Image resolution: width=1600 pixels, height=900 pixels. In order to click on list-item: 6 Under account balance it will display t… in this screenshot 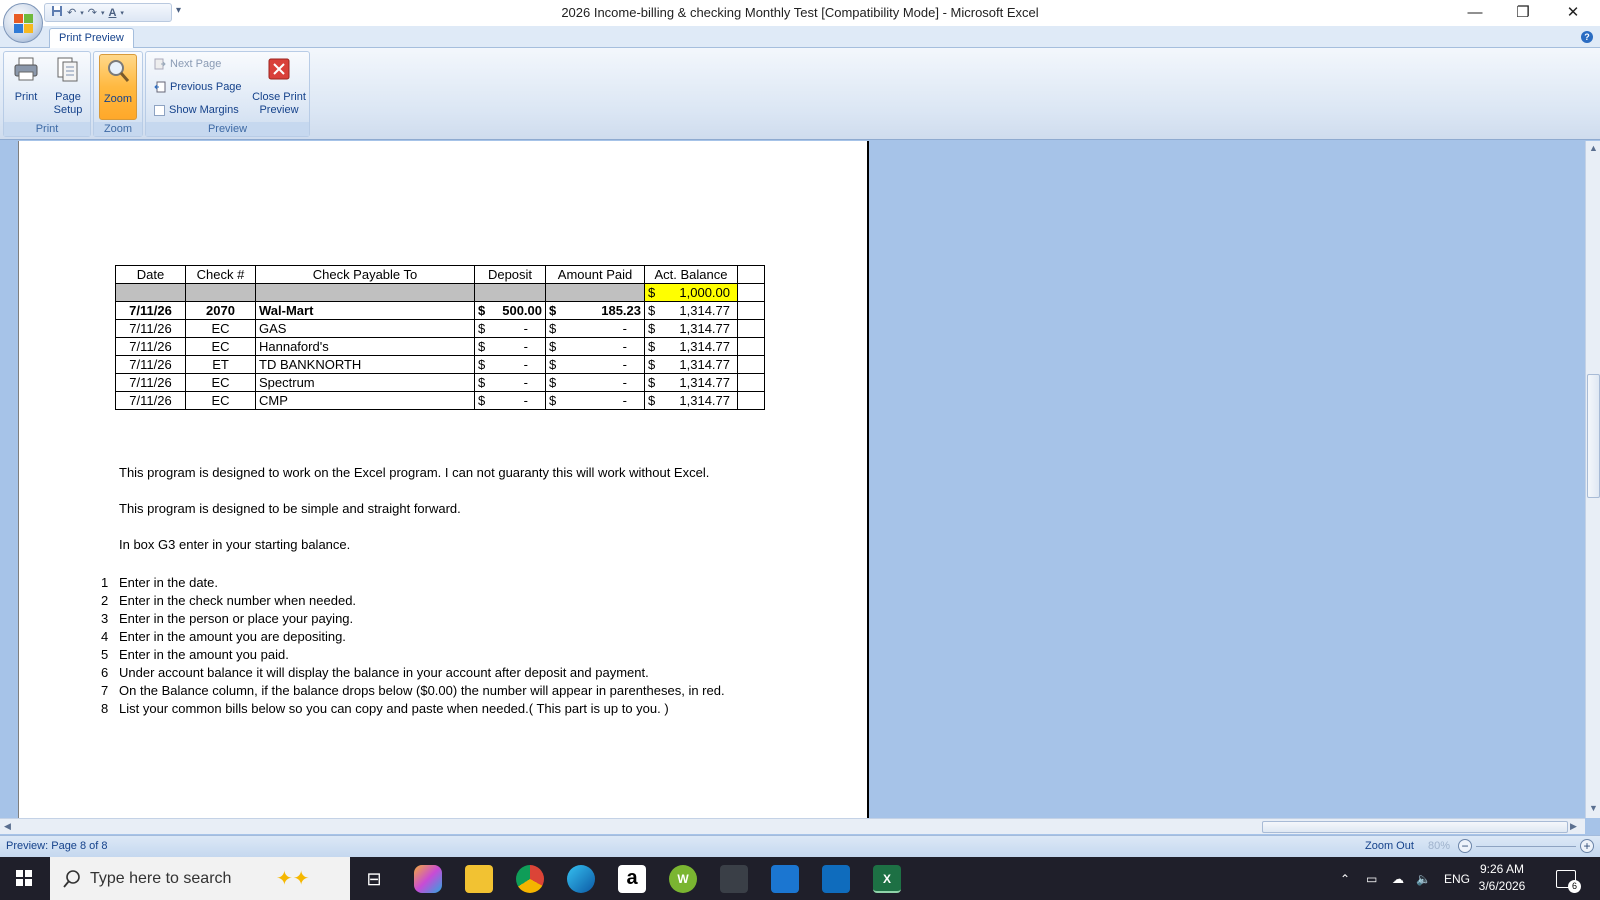, I will do `click(375, 672)`.